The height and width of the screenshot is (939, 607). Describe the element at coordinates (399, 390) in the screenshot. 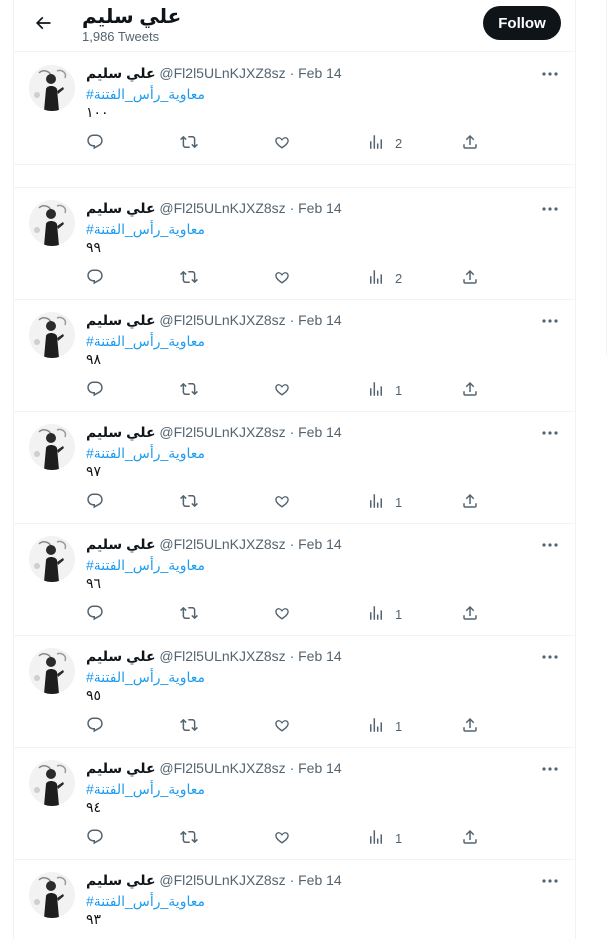

I see `views-count: 1` at that location.